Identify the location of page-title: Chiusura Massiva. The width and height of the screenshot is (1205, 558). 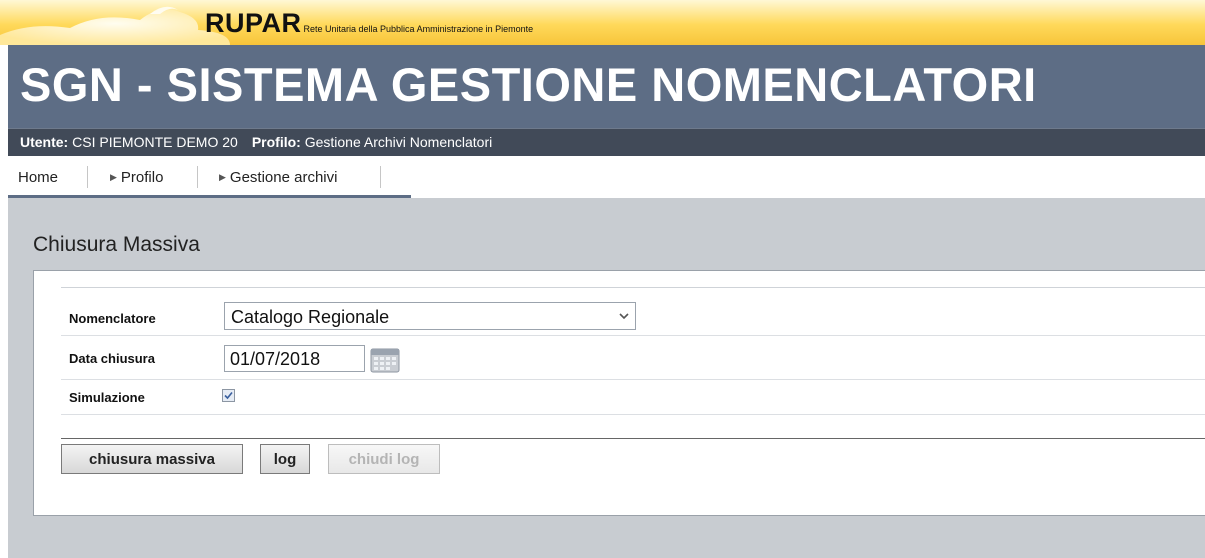
(116, 244).